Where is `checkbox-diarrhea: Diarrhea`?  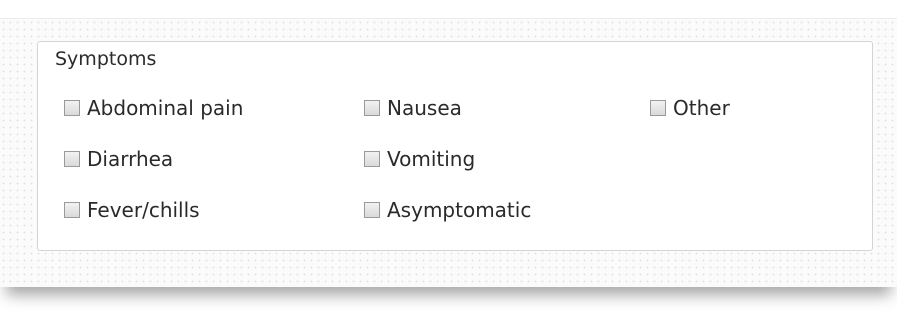 checkbox-diarrhea: Diarrhea is located at coordinates (118, 159).